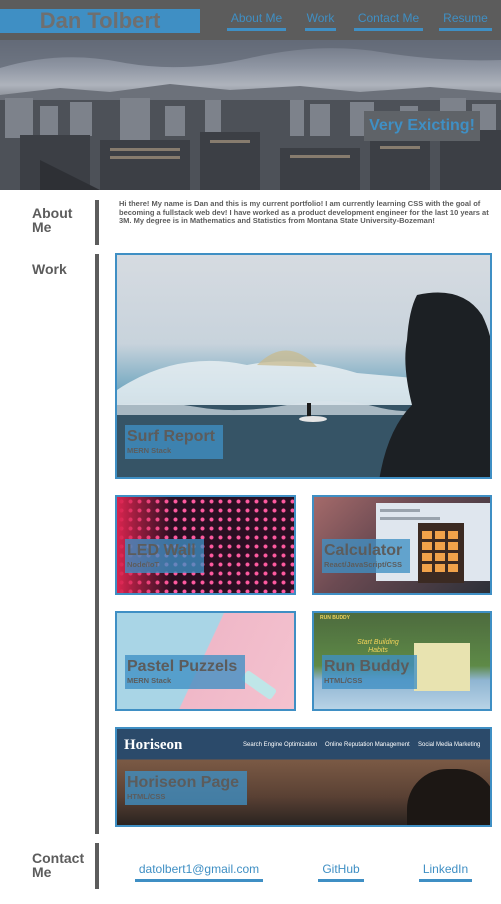 The width and height of the screenshot is (501, 904). I want to click on project-caption: Horiseon Page HTML/CSS, so click(186, 788).